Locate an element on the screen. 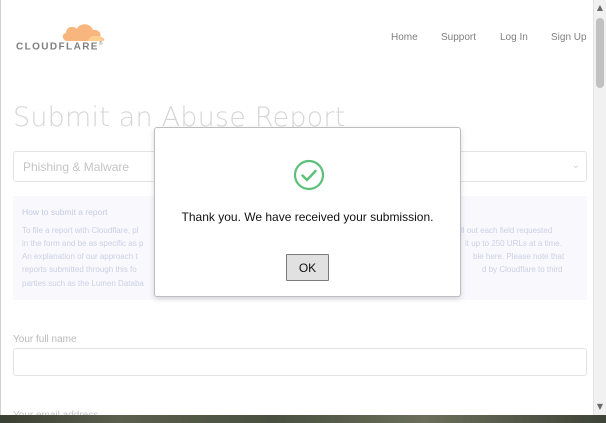  desktop-background-strip is located at coordinates (303, 419).